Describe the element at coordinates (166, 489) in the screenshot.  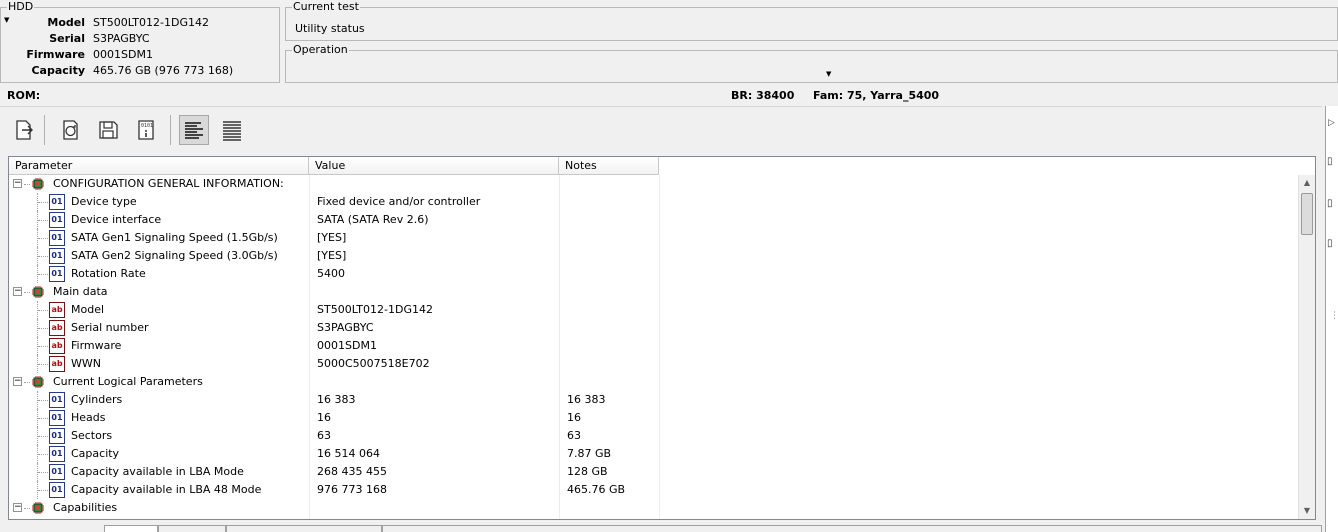
I see `parameter-name: Capacity available in LBA 48 Mode` at that location.